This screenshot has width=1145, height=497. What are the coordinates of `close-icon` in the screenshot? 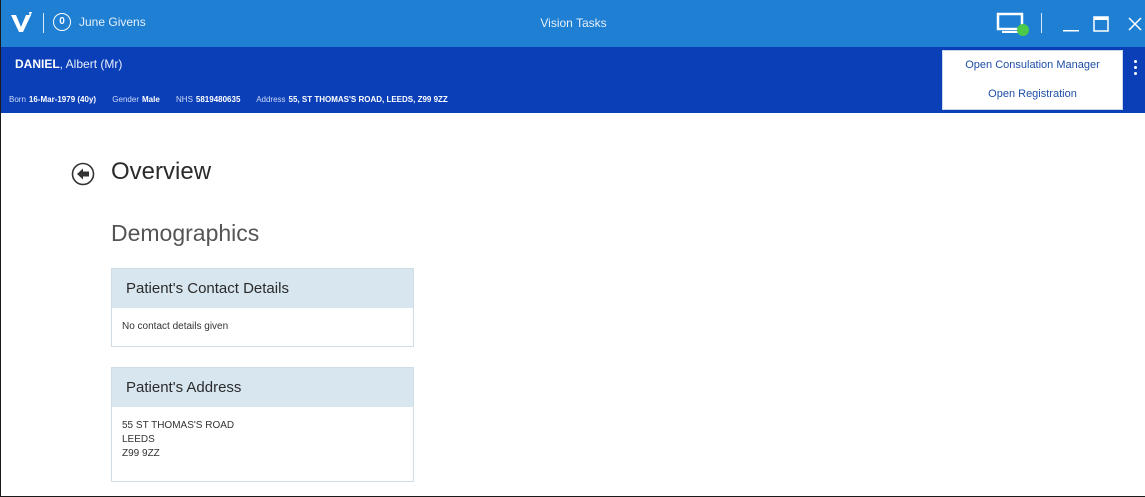 It's located at (1135, 23).